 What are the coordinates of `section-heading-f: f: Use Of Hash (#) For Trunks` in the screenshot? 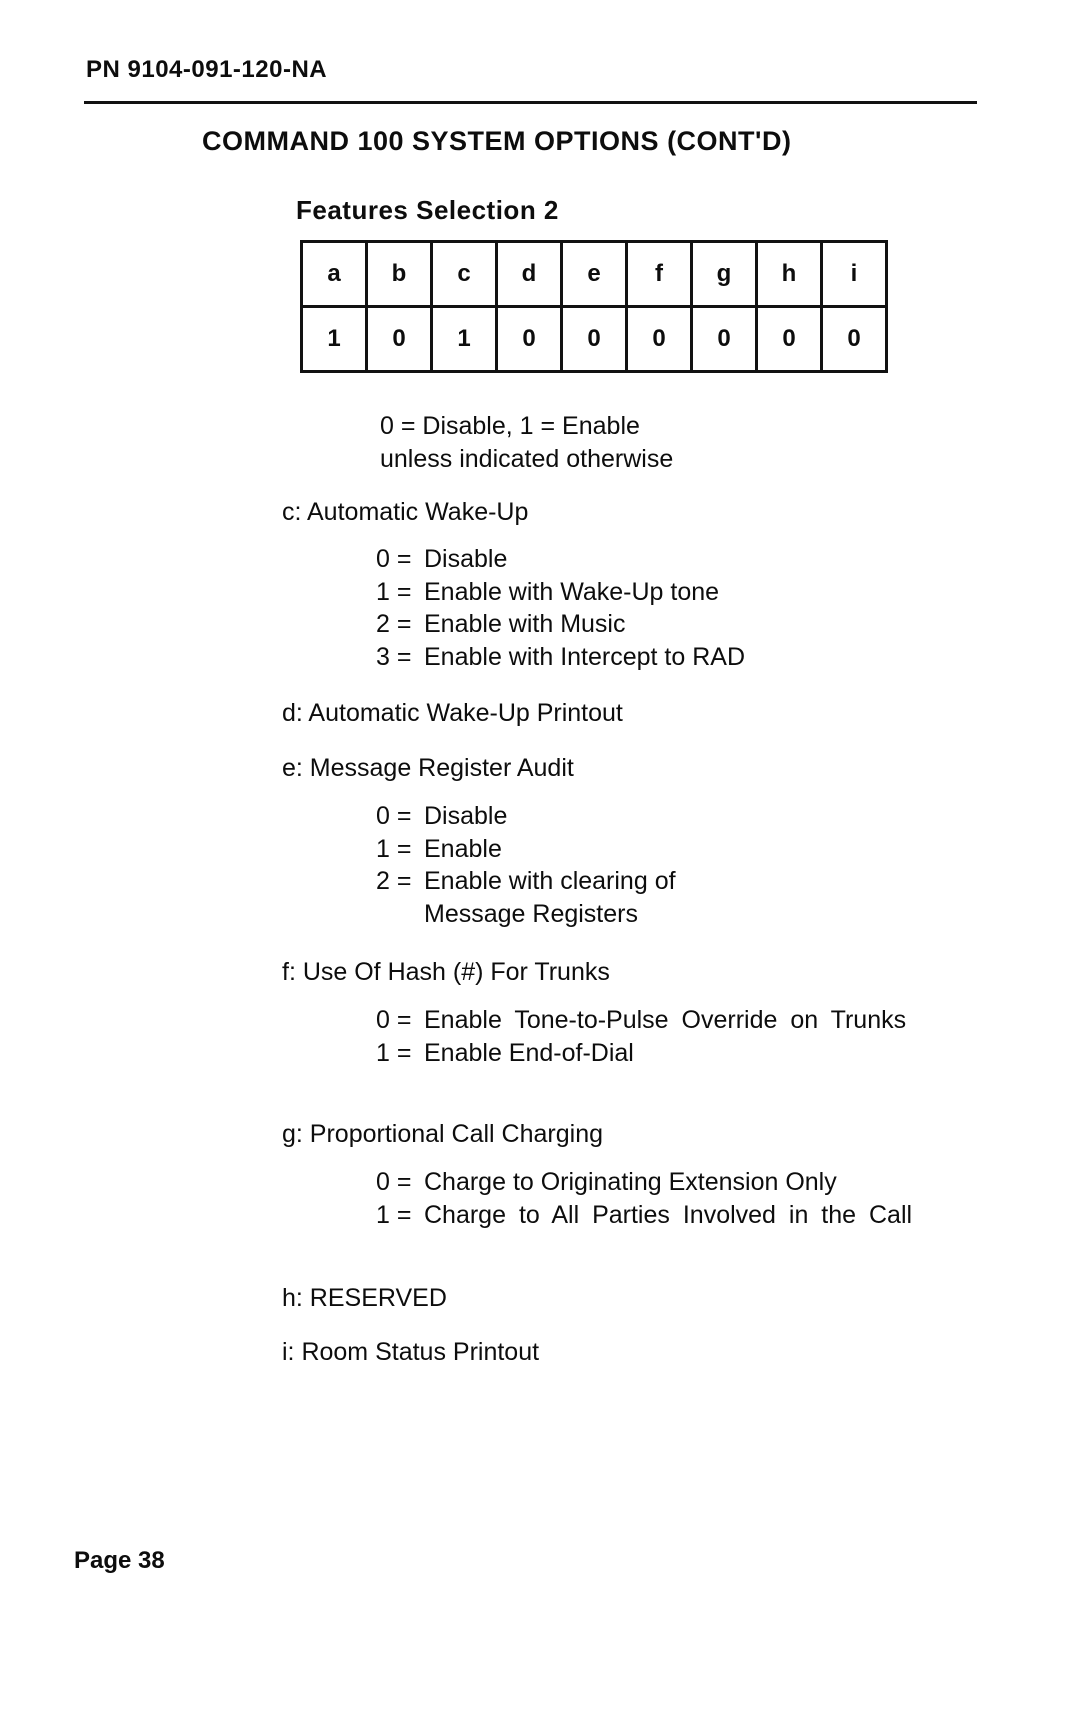 It's located at (446, 972).